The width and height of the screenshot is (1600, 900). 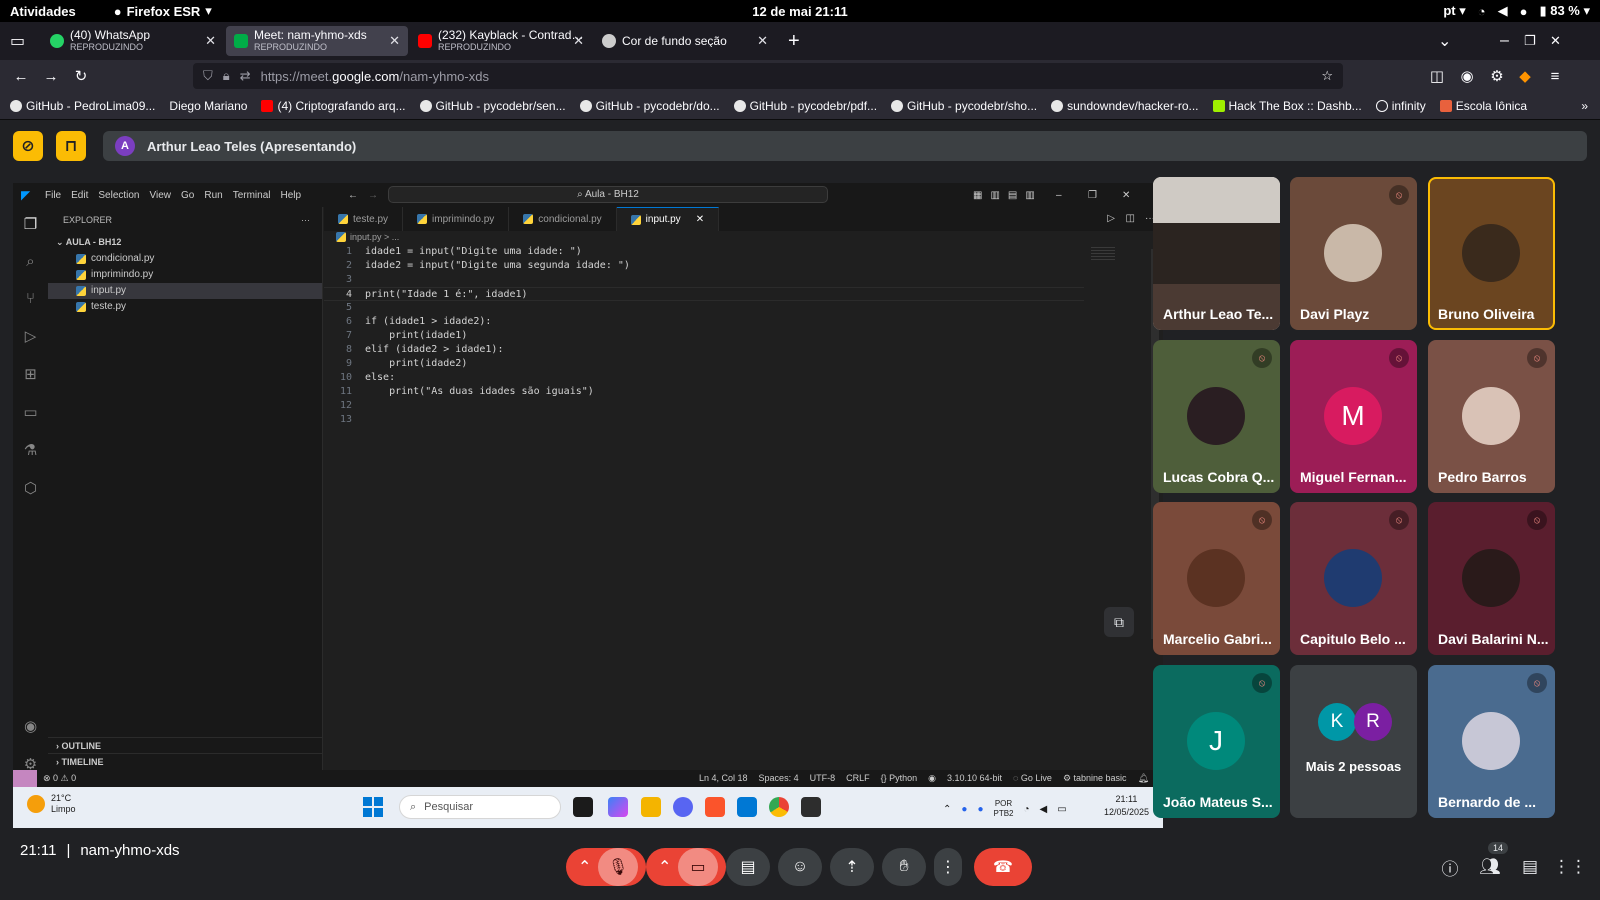 What do you see at coordinates (743, 378) in the screenshot?
I see `code-line: 10 else:` at bounding box center [743, 378].